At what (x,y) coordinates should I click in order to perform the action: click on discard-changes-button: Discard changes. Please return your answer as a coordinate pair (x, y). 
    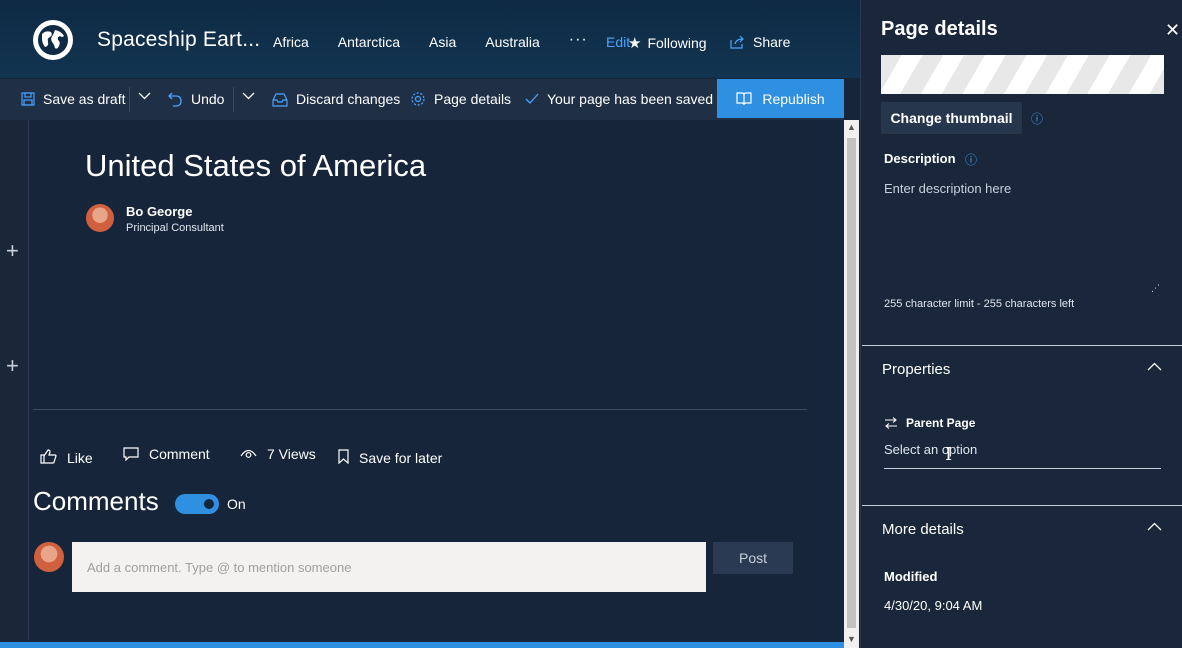
    Looking at the image, I should click on (336, 99).